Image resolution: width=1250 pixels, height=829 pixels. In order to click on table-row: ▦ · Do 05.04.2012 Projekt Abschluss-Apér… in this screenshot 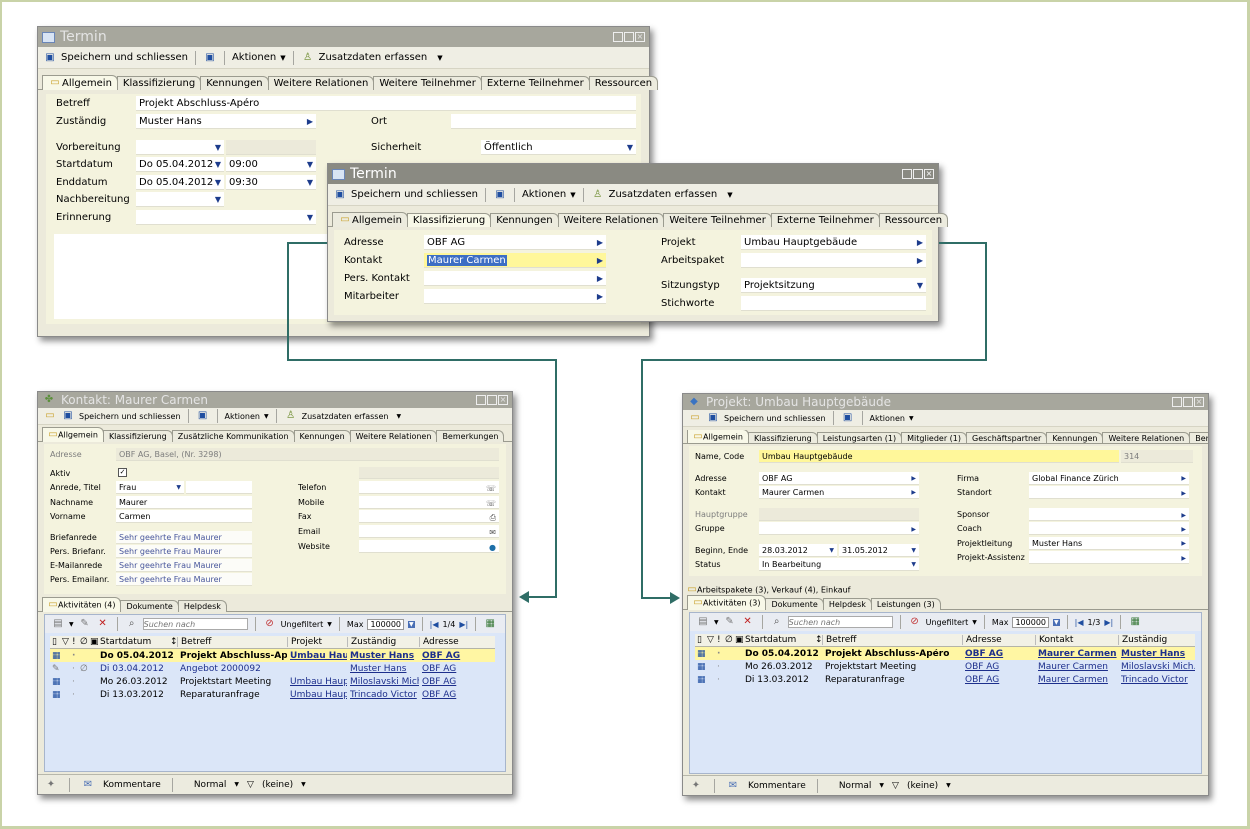, I will do `click(272, 655)`.